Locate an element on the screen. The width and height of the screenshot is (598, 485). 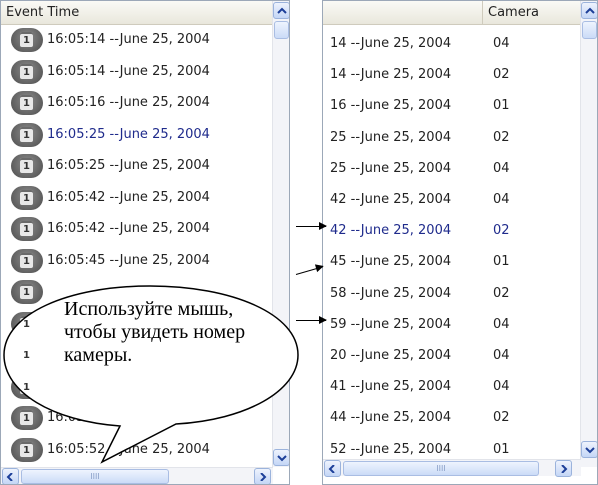
table-row: 44 --June 25, 2004 02 is located at coordinates (452, 418).